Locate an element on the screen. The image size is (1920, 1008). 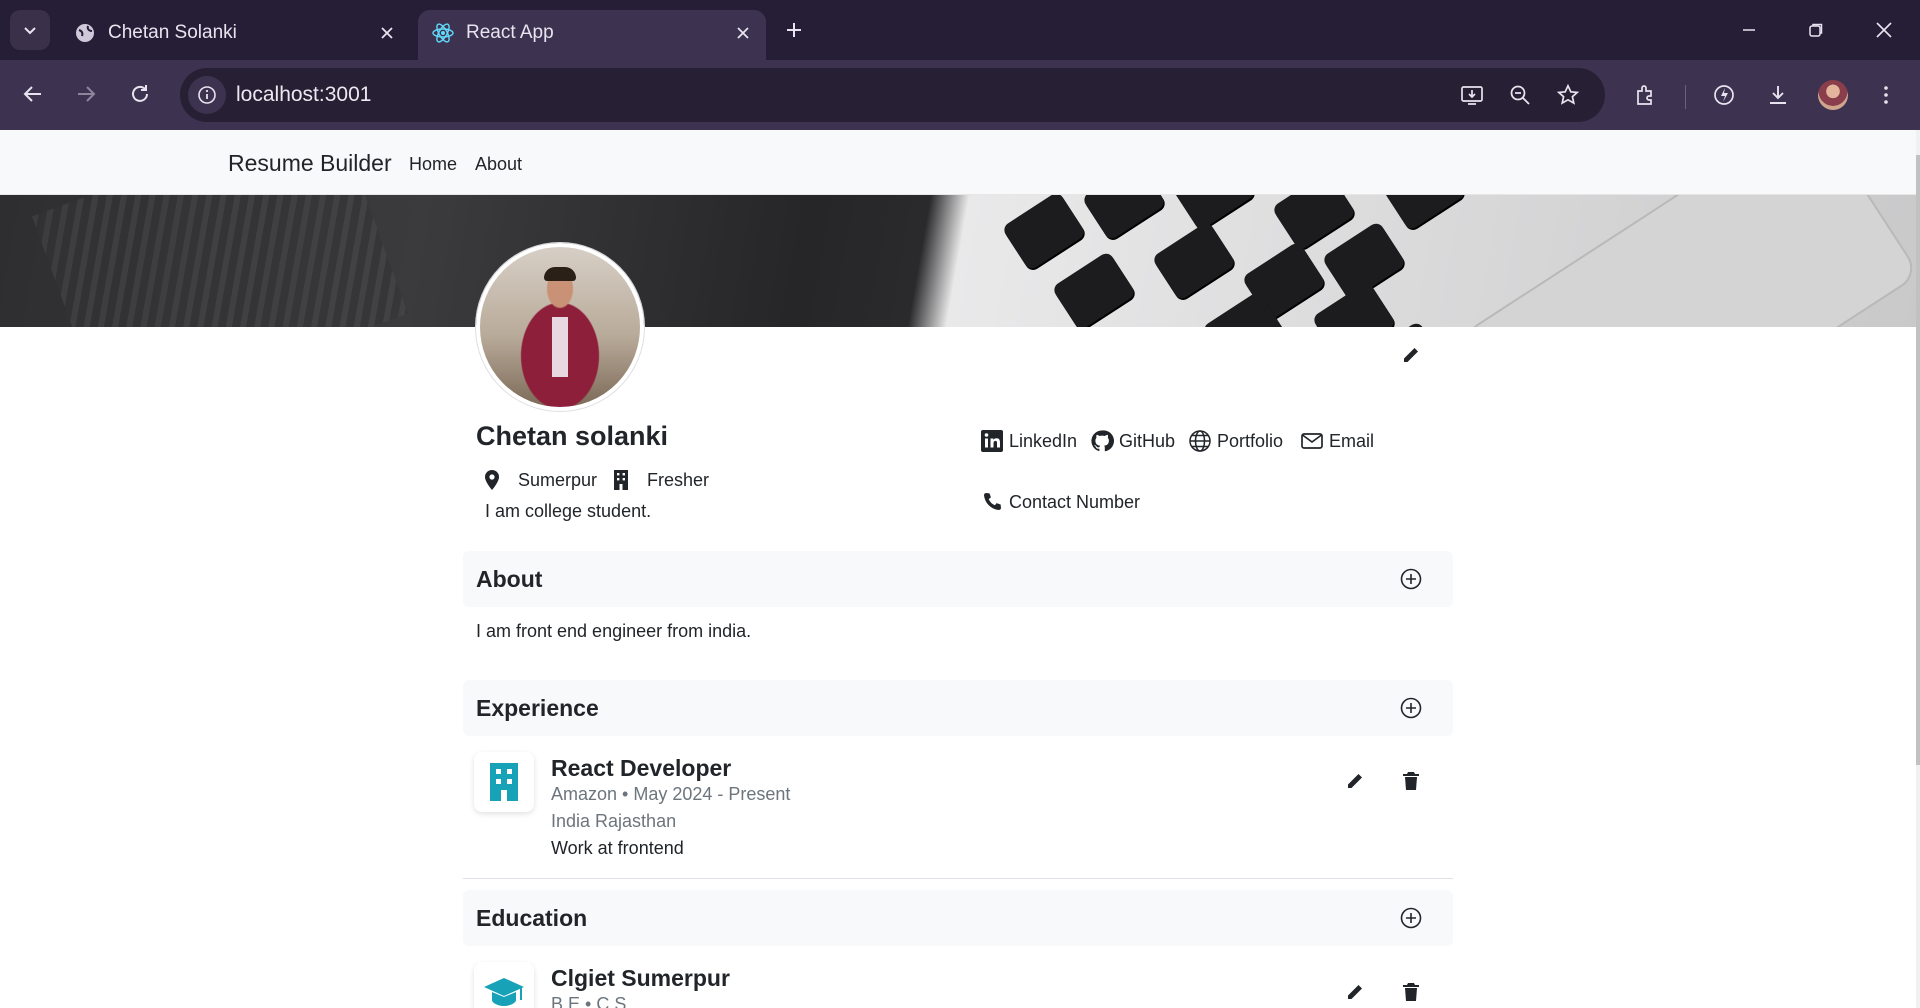
performance-icon is located at coordinates (1724, 95).